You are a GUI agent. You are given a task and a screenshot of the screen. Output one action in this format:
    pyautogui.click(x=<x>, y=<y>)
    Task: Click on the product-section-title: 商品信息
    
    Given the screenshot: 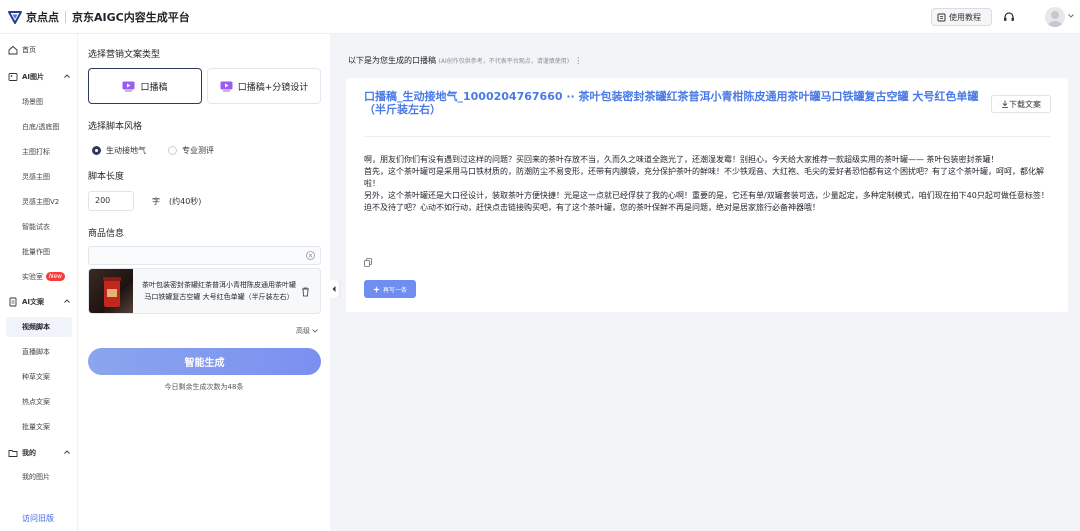 What is the action you would take?
    pyautogui.click(x=106, y=234)
    